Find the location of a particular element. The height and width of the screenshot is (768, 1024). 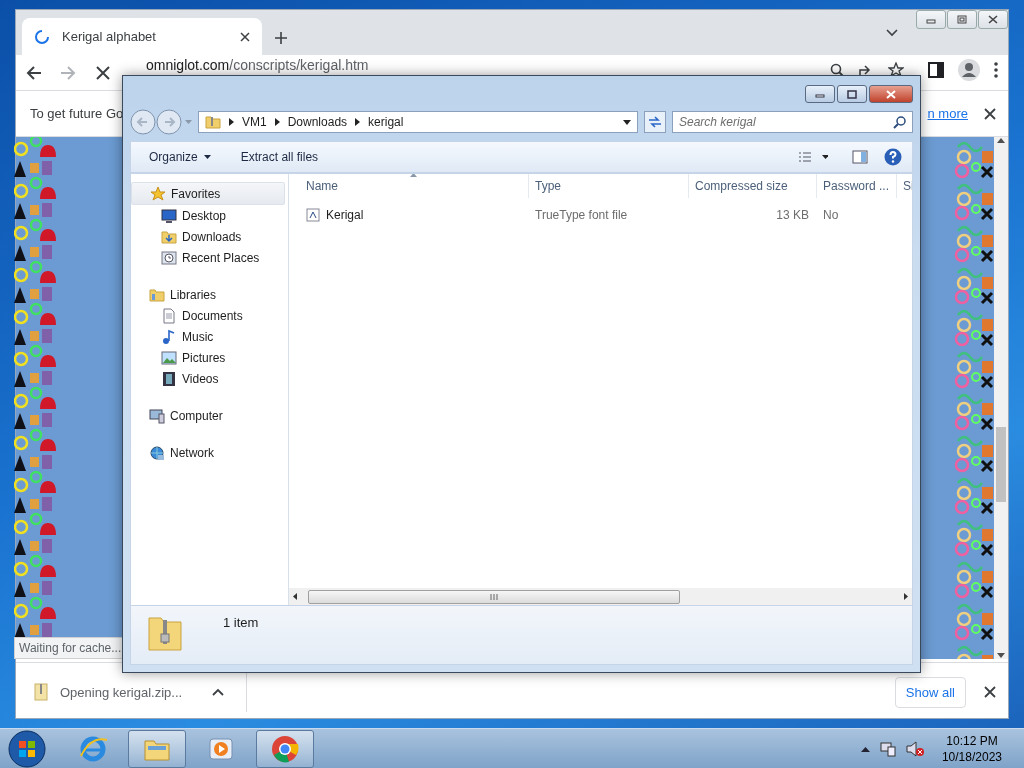

loading-spinner-icon is located at coordinates (42, 36).